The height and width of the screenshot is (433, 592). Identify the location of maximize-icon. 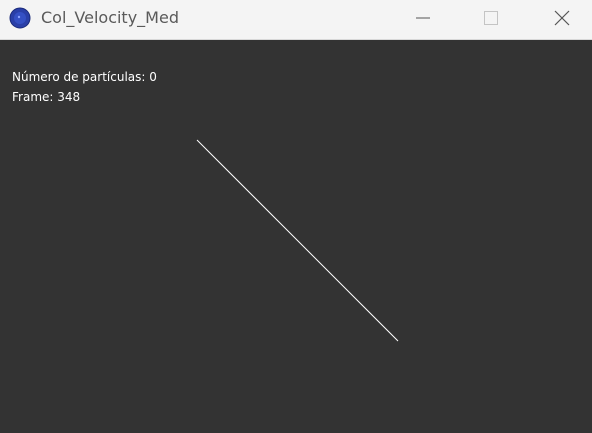
(491, 18).